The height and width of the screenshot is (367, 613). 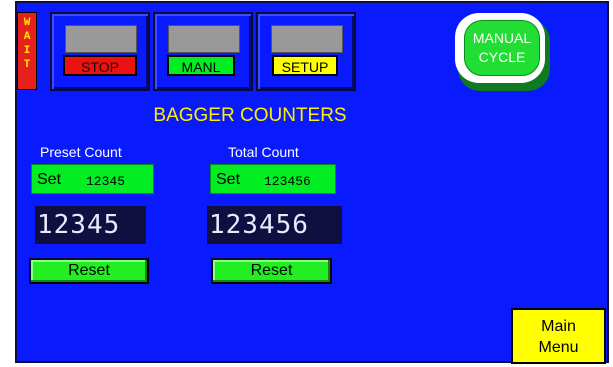 I want to click on cycle-label-line1: MANUAL, so click(x=502, y=38).